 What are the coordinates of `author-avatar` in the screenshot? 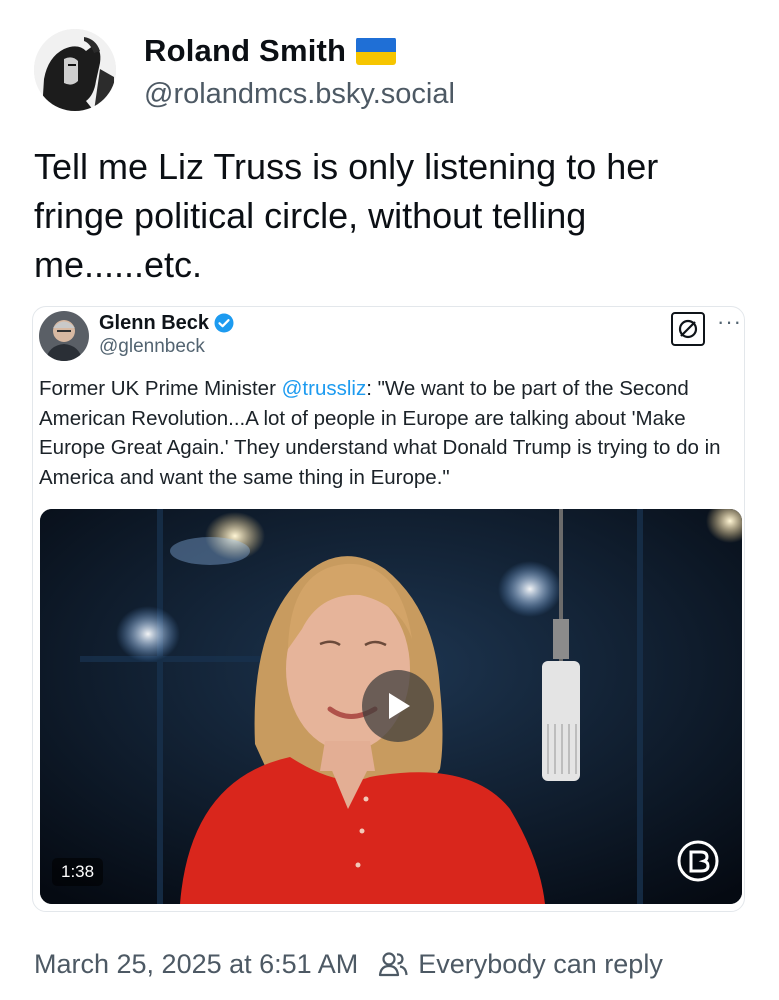 It's located at (75, 70).